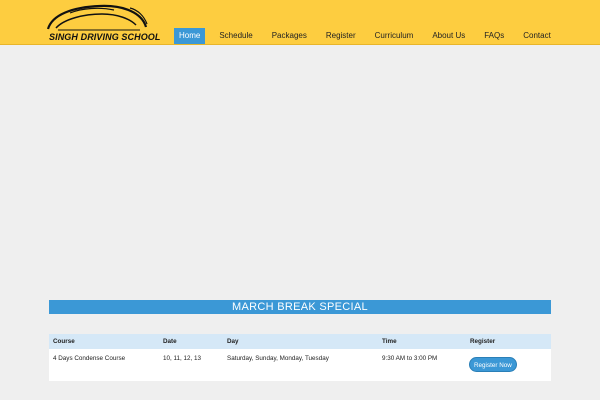  I want to click on brand-logo: SINGH DRIVING SCHOOL, so click(102, 22).